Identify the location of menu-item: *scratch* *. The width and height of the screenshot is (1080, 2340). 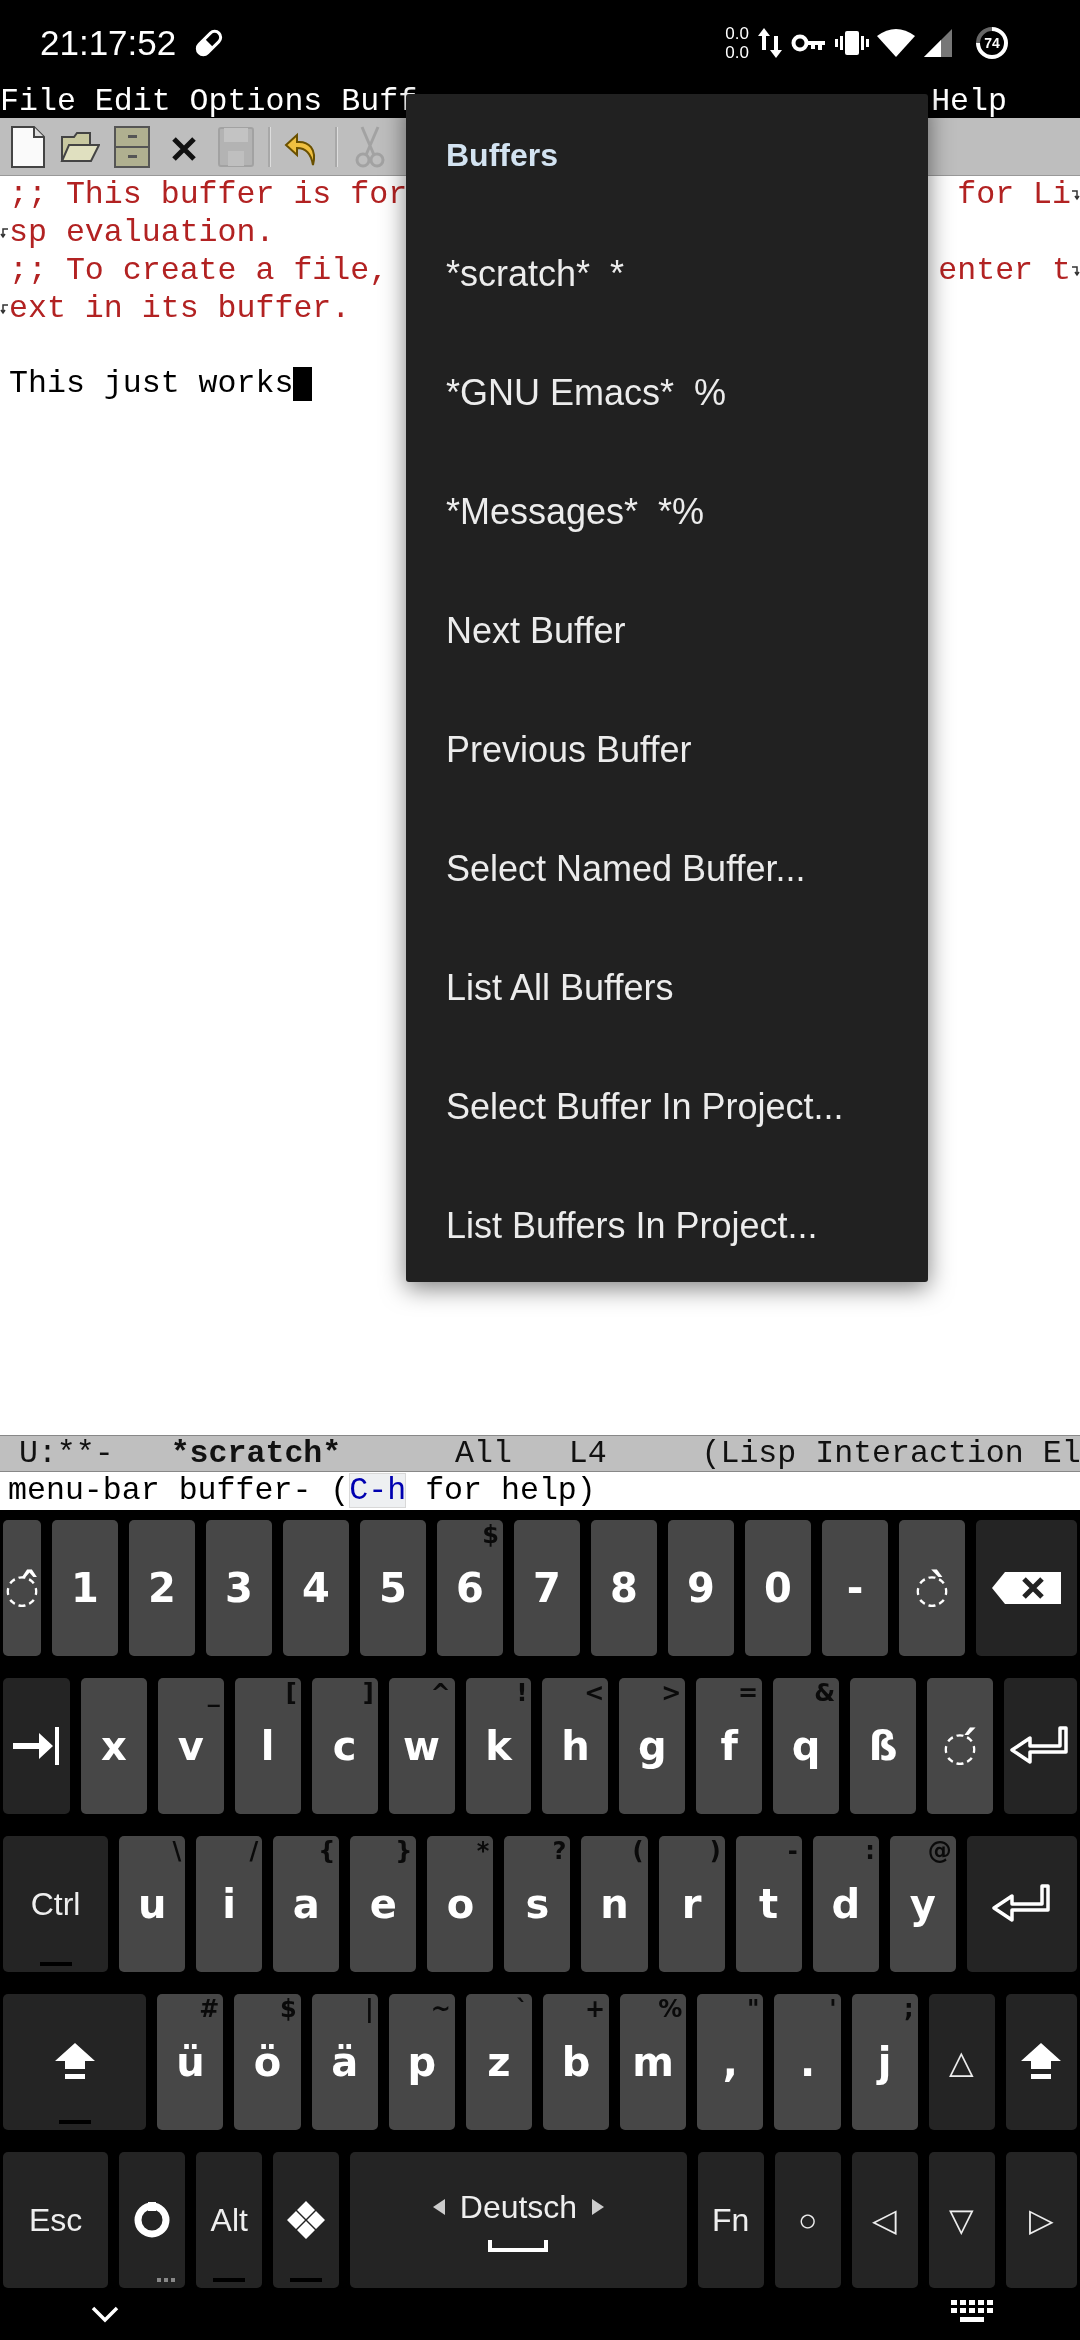
(687, 273).